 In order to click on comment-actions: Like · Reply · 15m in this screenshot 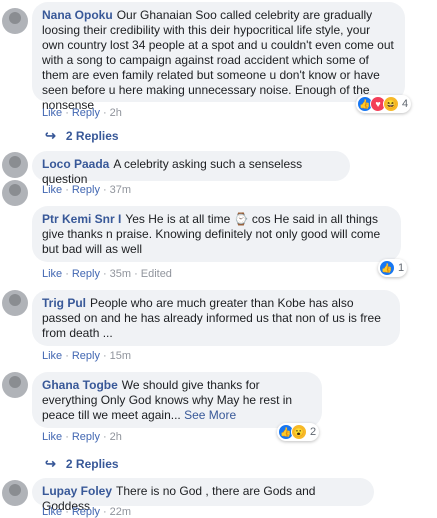, I will do `click(87, 356)`.